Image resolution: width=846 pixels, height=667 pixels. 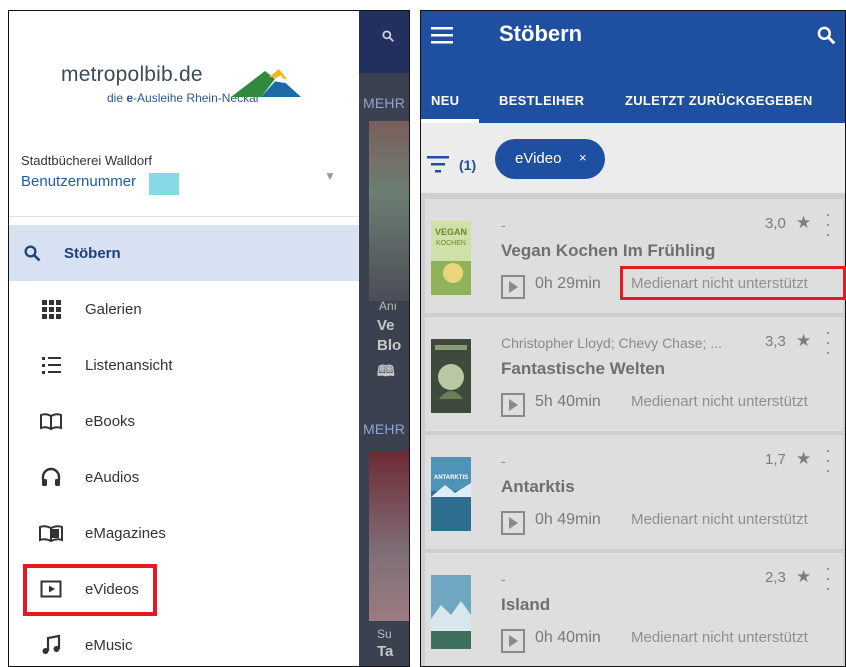 I want to click on svg-text: KOCHEN, so click(x=451, y=243).